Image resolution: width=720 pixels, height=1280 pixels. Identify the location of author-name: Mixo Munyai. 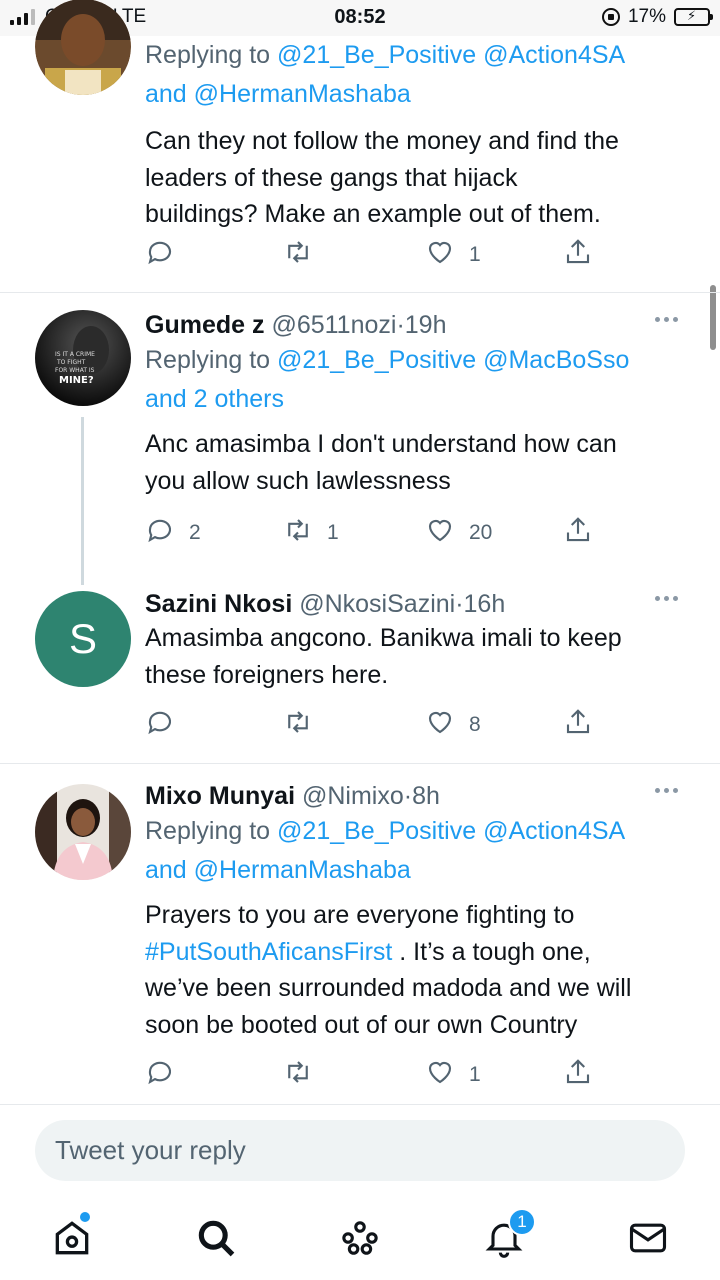
(220, 796).